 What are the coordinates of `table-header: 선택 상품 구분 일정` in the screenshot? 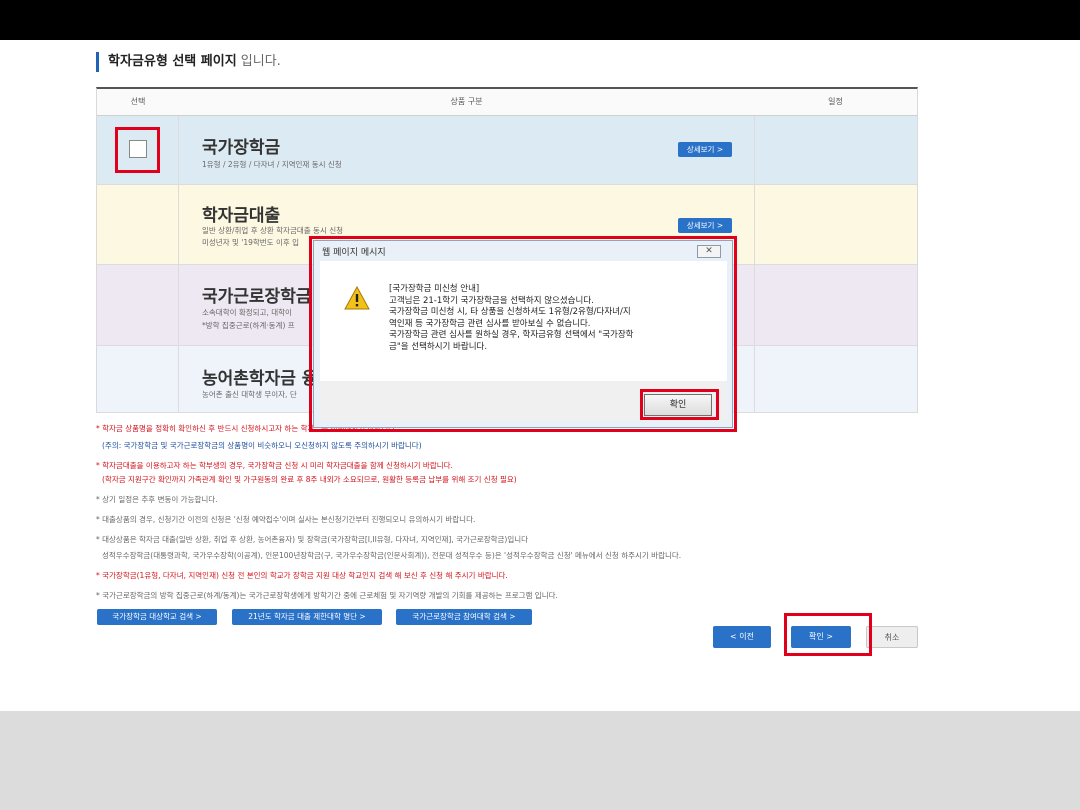 It's located at (507, 102).